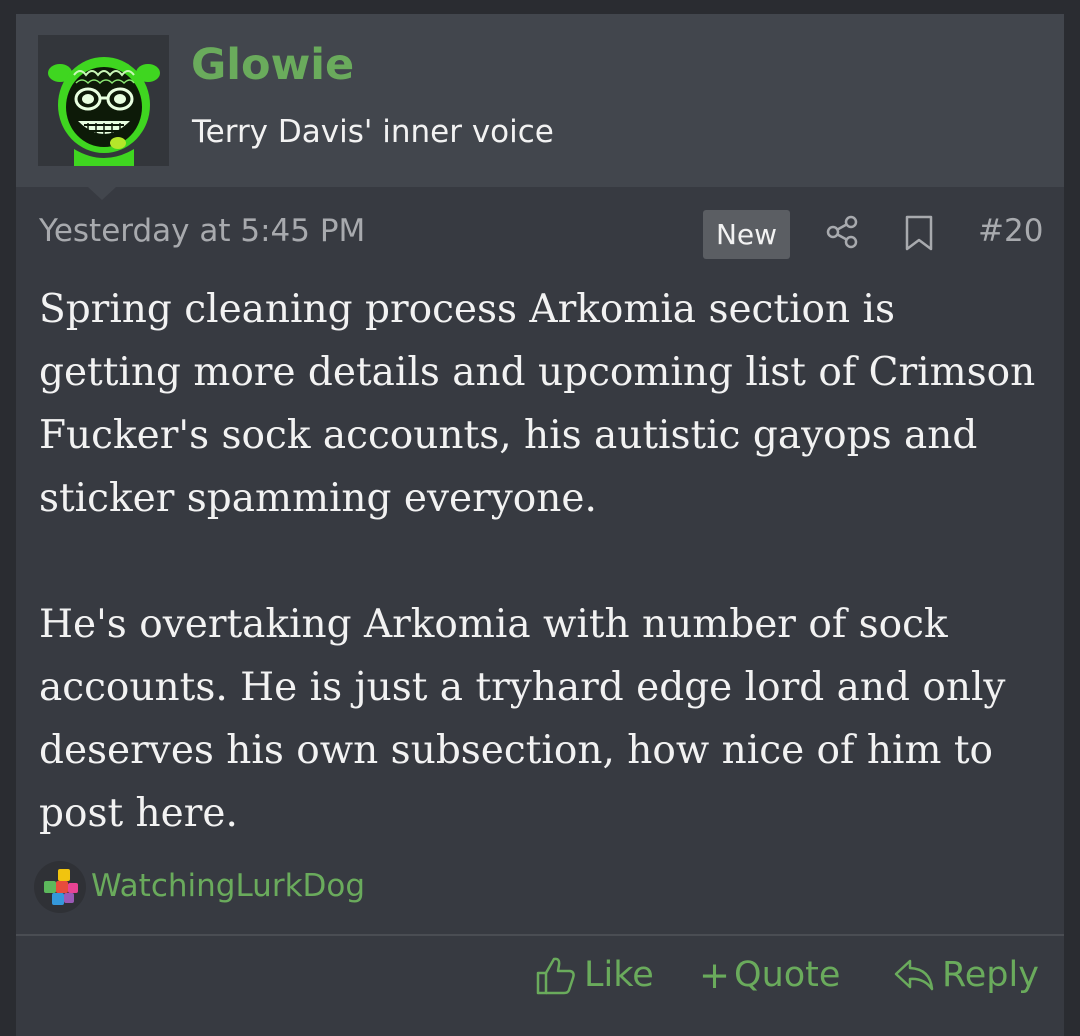 Image resolution: width=1080 pixels, height=1036 pixels. Describe the element at coordinates (102, 193) in the screenshot. I see `header-pointer` at that location.